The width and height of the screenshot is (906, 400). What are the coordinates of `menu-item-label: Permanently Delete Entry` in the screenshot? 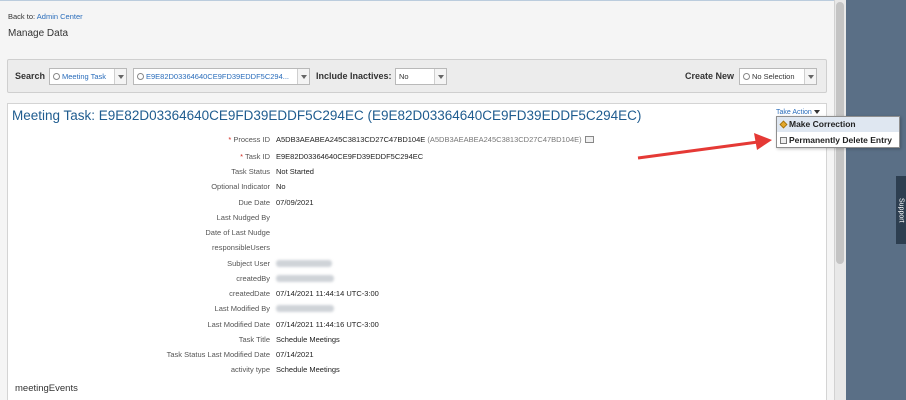 It's located at (840, 140).